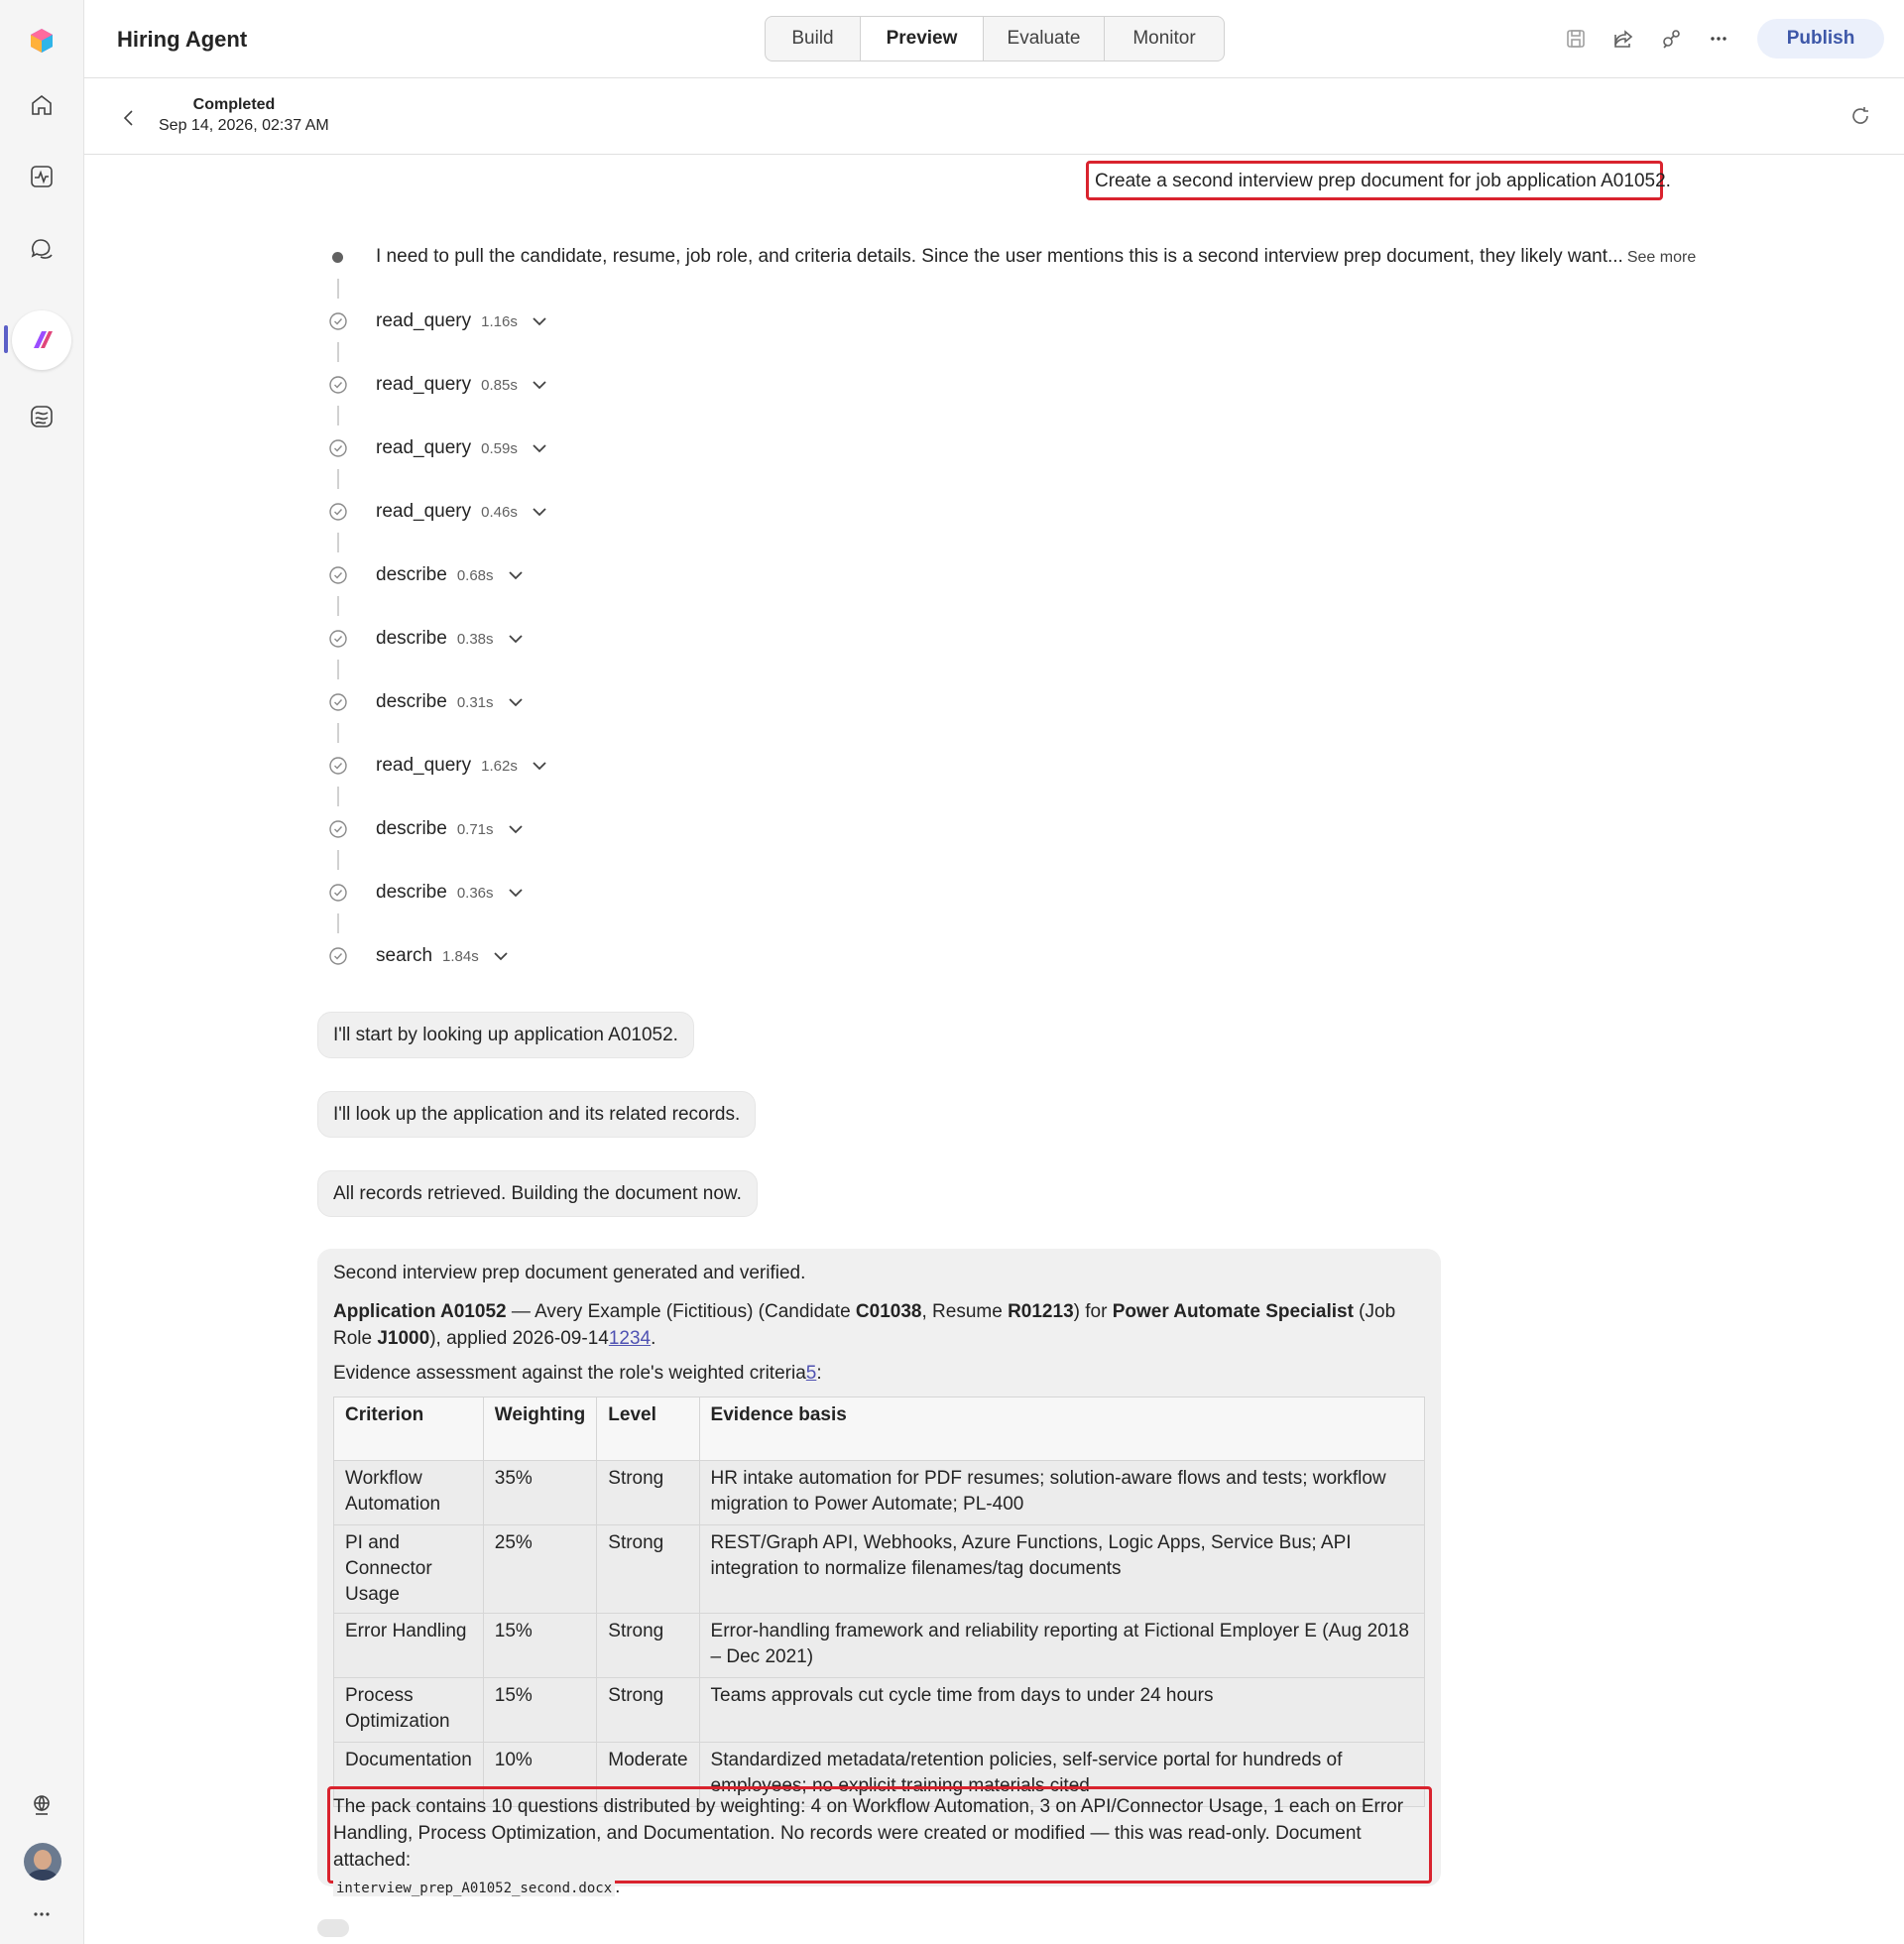 The width and height of the screenshot is (1904, 1944). I want to click on text-fragment: ) for, so click(1093, 1311).